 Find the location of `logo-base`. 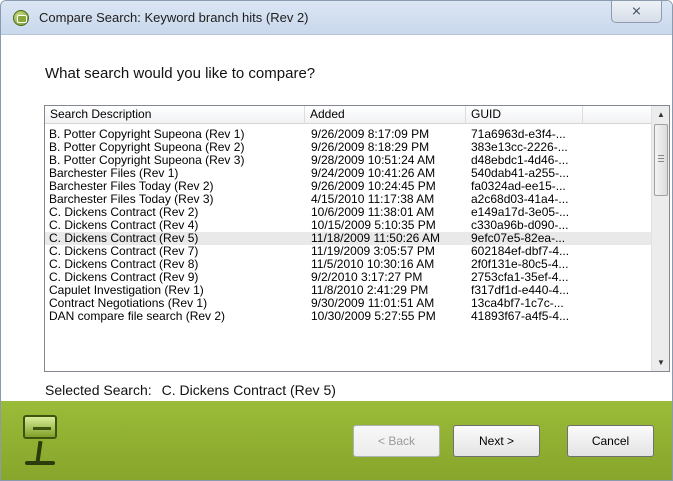

logo-base is located at coordinates (40, 463).